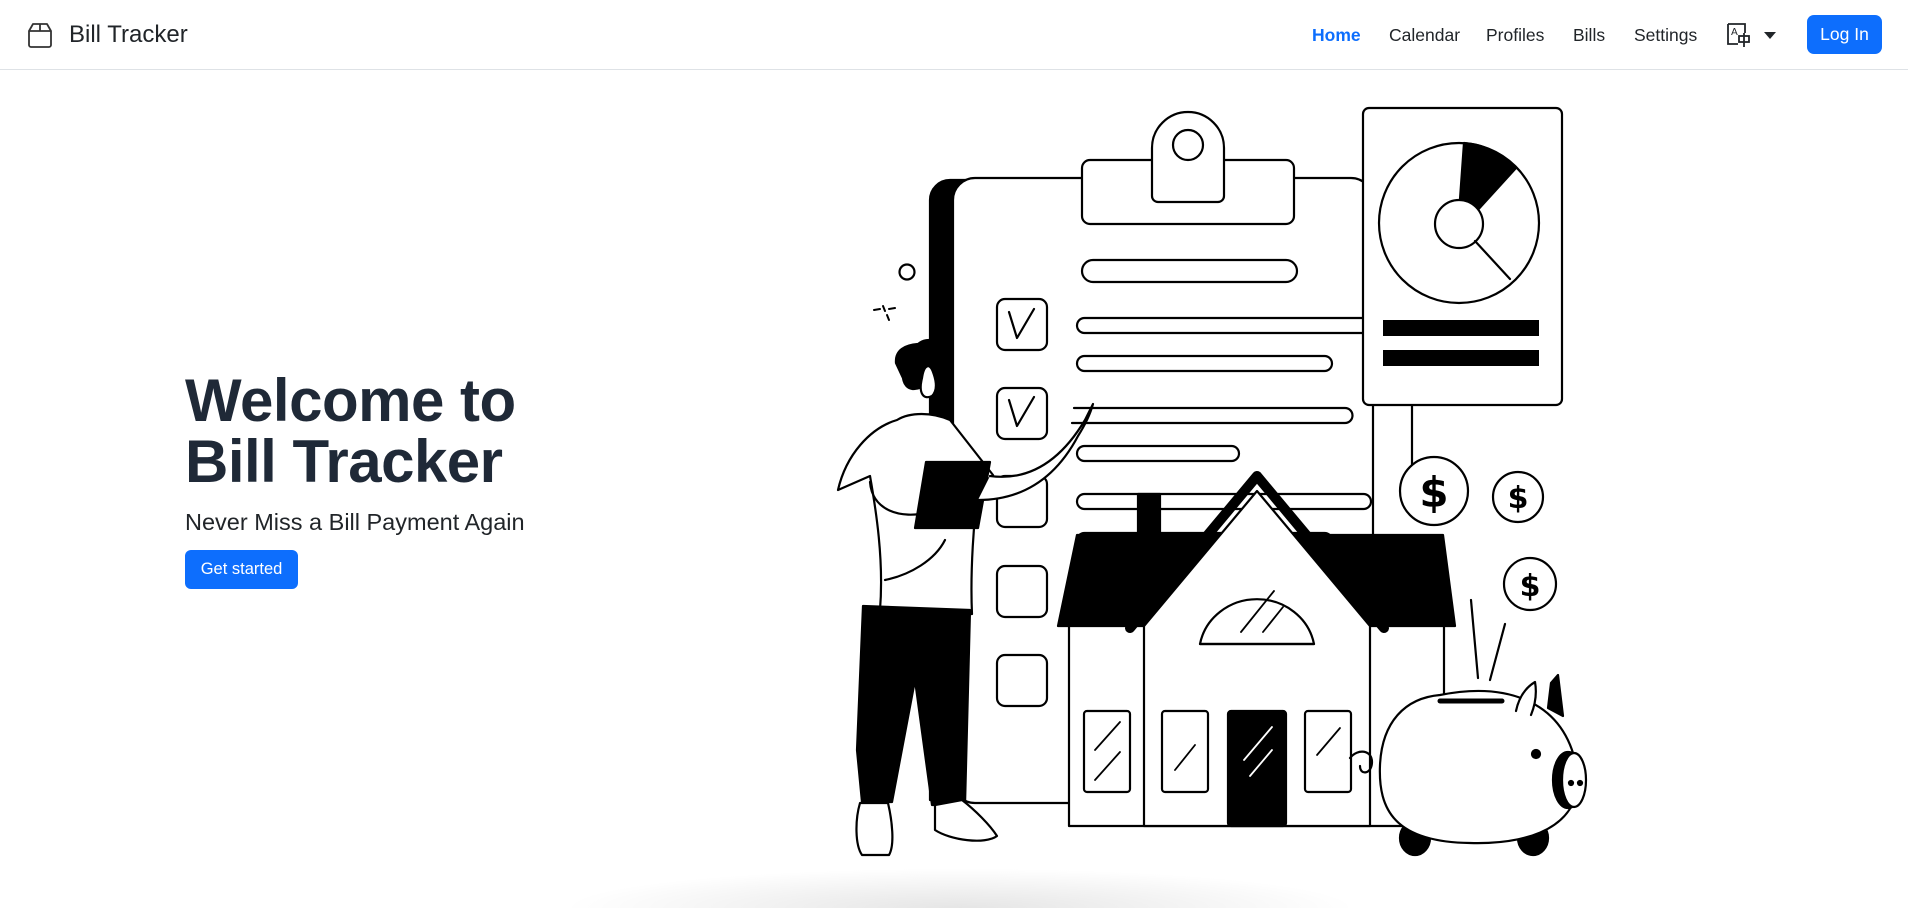 The width and height of the screenshot is (1908, 908). What do you see at coordinates (928, 382) in the screenshot?
I see `person-face` at bounding box center [928, 382].